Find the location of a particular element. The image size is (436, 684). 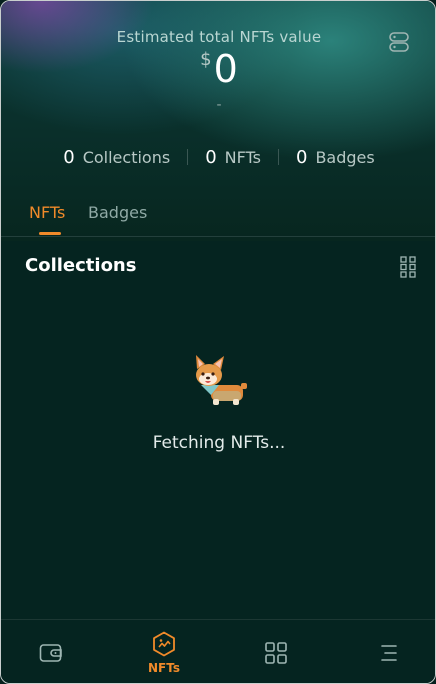

tab-bar: NFTs Badges is located at coordinates (218, 217).